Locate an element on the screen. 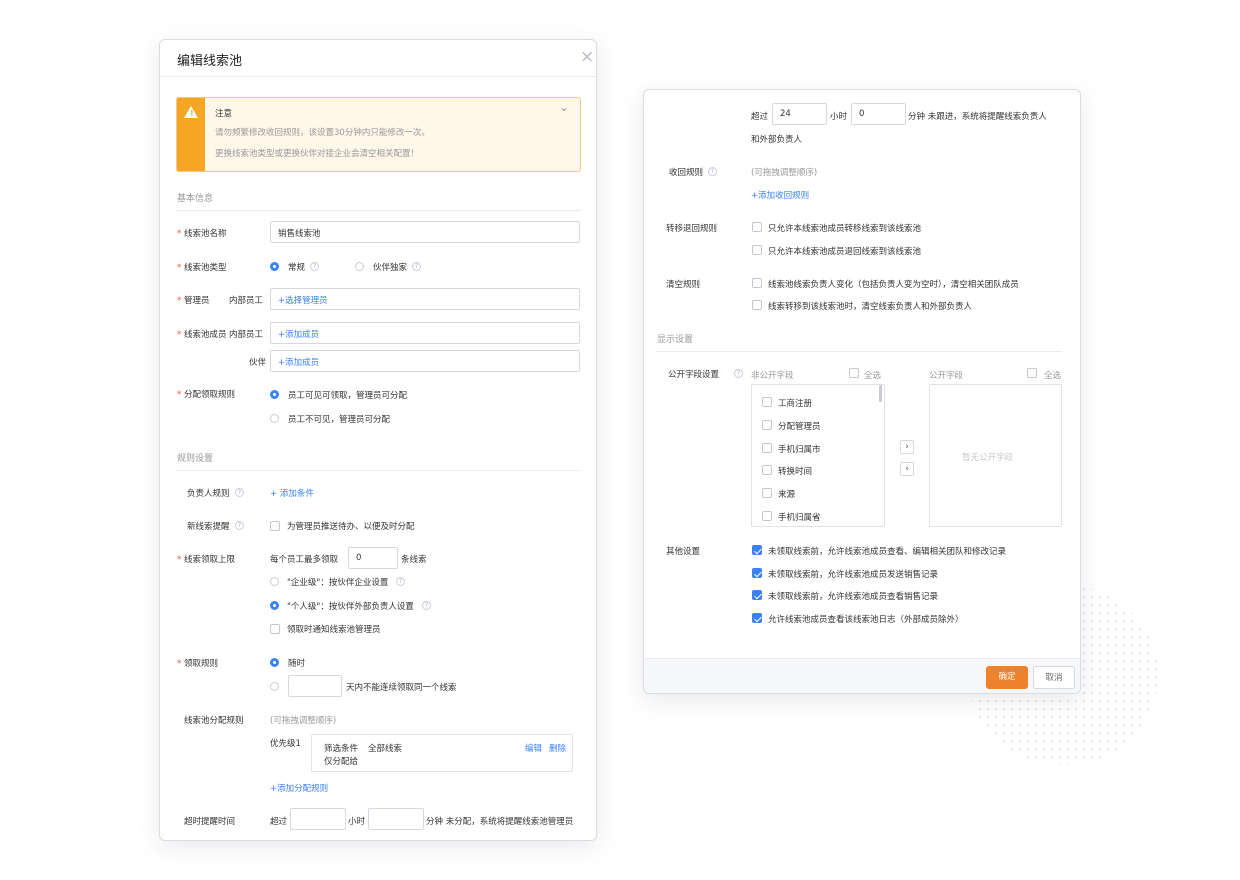 Image resolution: width=1240 pixels, height=880 pixels. limit-notify-checkbox is located at coordinates (275, 629).